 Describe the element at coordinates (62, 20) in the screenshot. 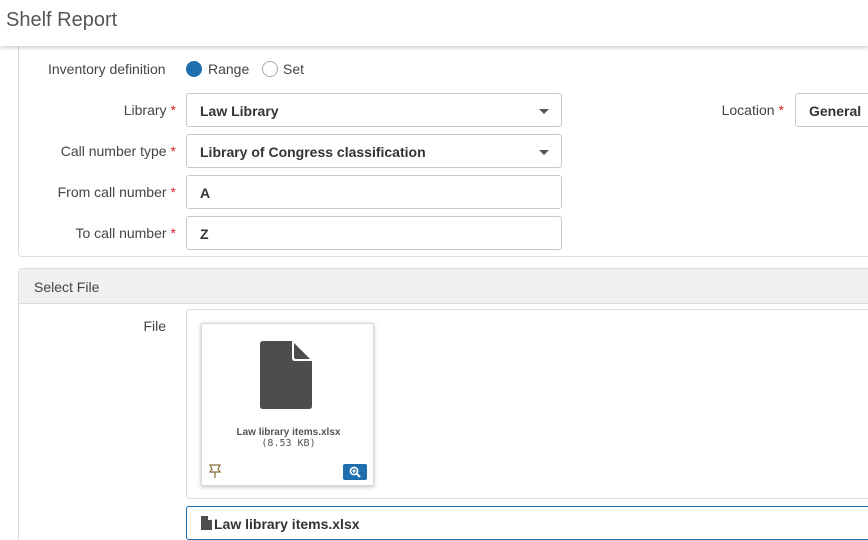

I see `page-title: Shelf Report` at that location.